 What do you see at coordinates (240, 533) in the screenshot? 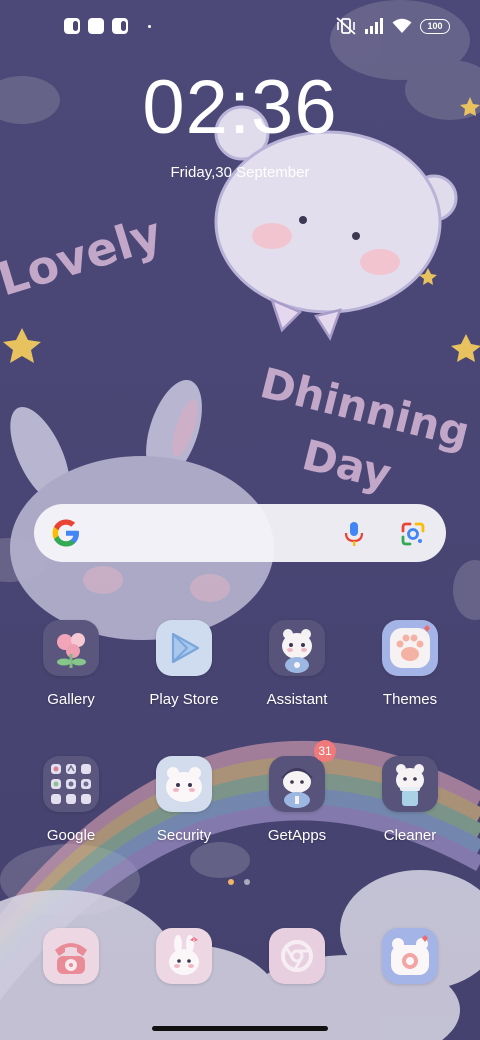
I see `google-search-bar` at bounding box center [240, 533].